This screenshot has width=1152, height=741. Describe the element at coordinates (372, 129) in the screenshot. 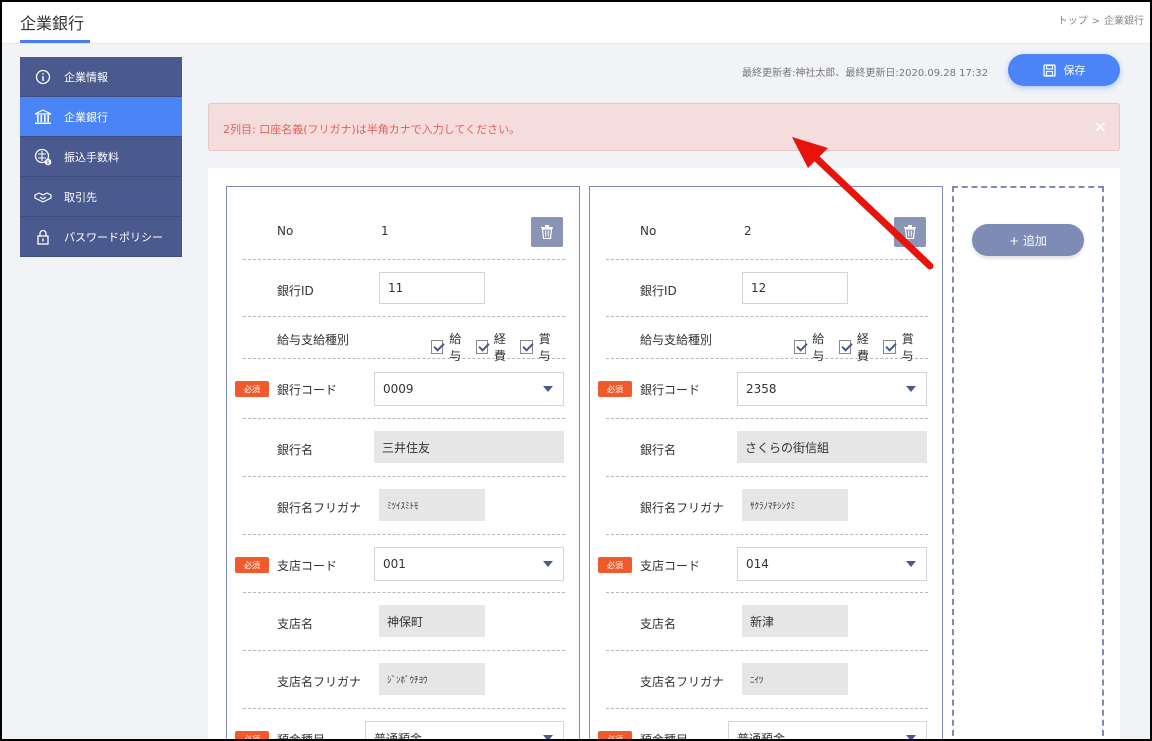

I see `error-message: 2列目: 口座名義(フリガナ)は半角カナで入力してください。` at that location.